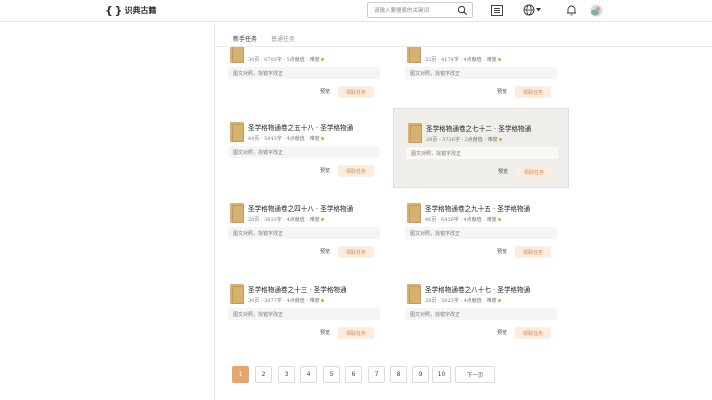 This screenshot has height=400, width=712. What do you see at coordinates (463, 219) in the screenshot?
I see `card-meta: 46页 · 6439字 · 4点献值 · 难度` at bounding box center [463, 219].